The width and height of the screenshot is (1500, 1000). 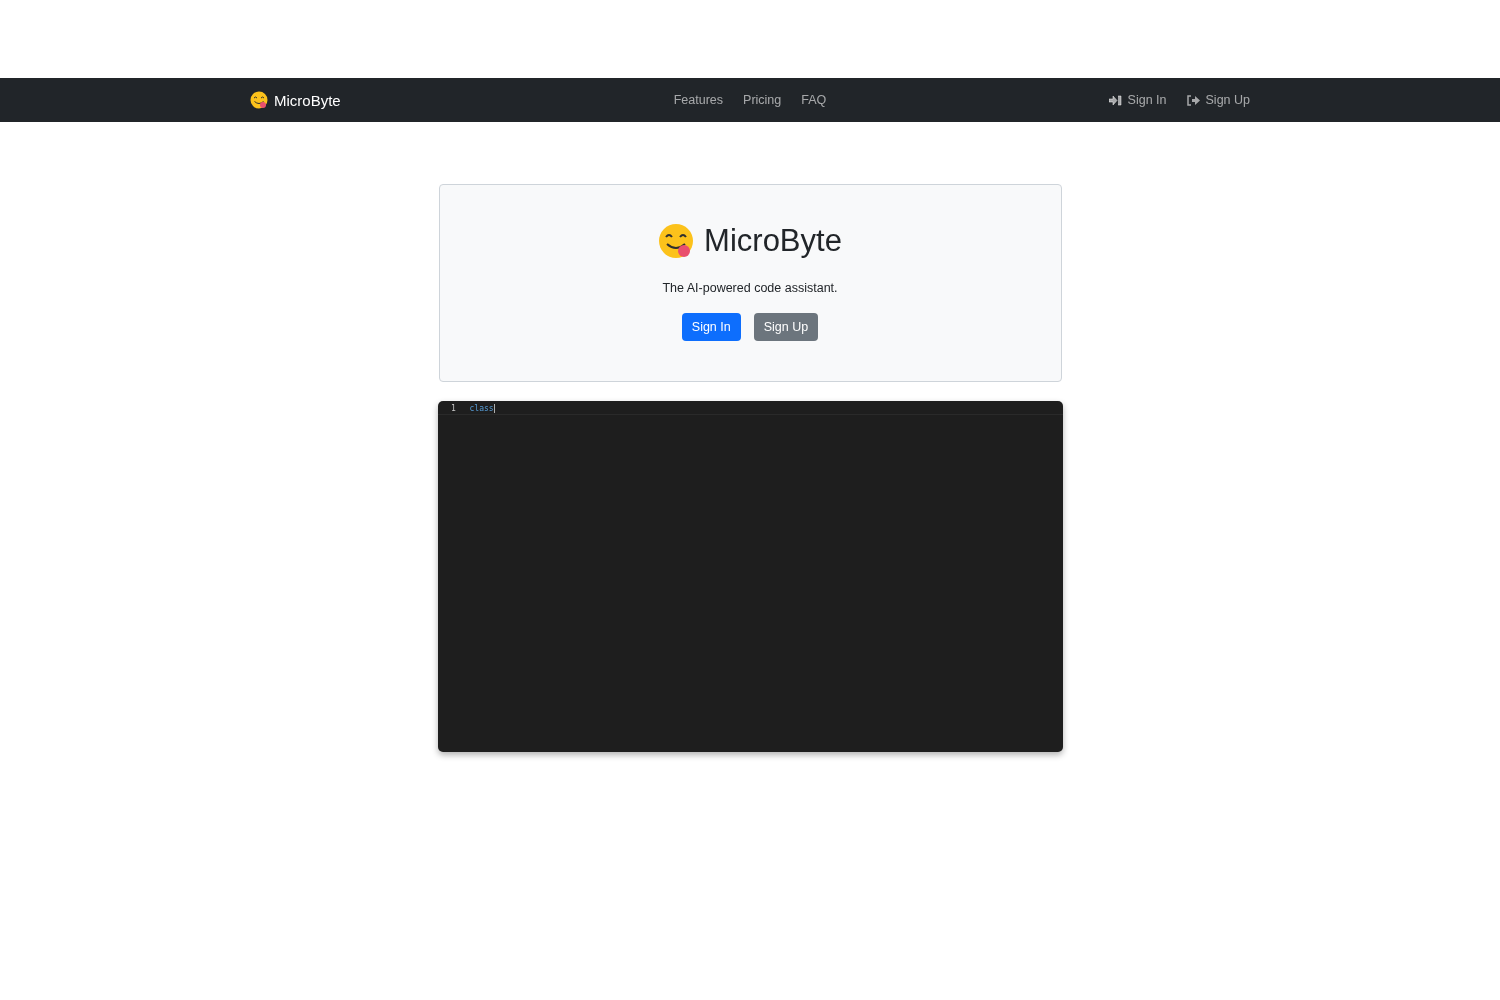 What do you see at coordinates (1218, 100) in the screenshot?
I see `nav-action-link: Sign Up` at bounding box center [1218, 100].